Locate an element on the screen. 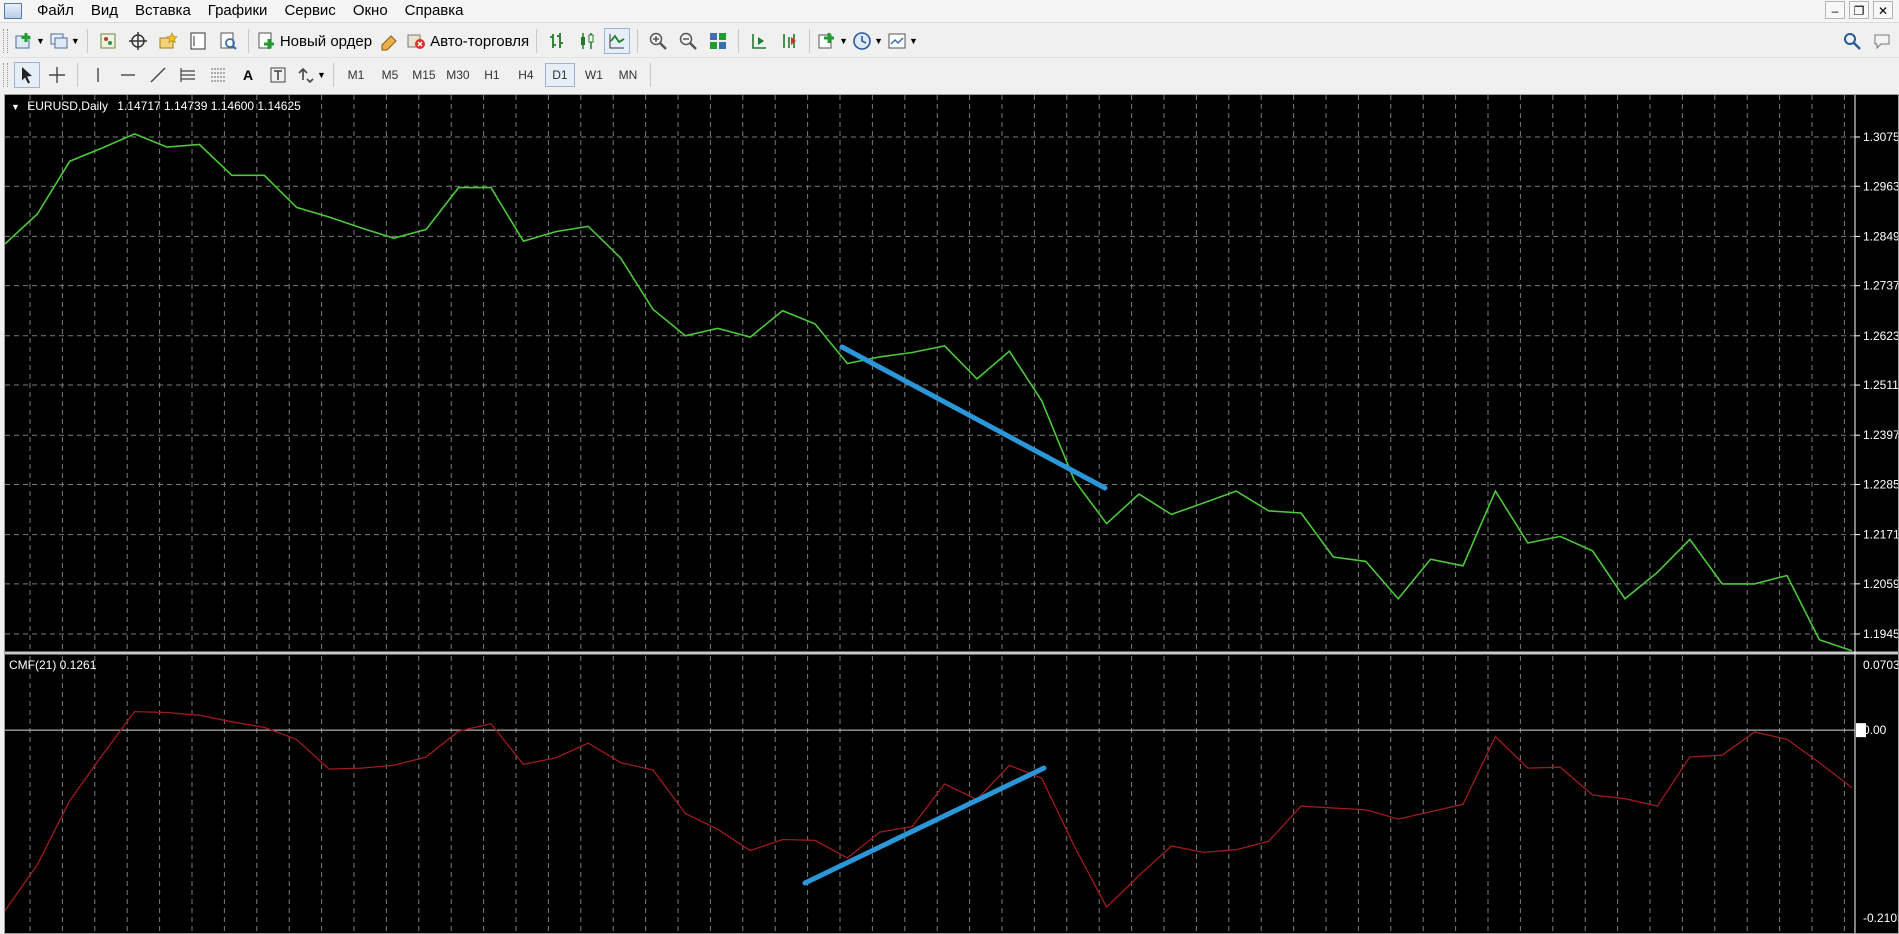  candlestick-button is located at coordinates (587, 41).